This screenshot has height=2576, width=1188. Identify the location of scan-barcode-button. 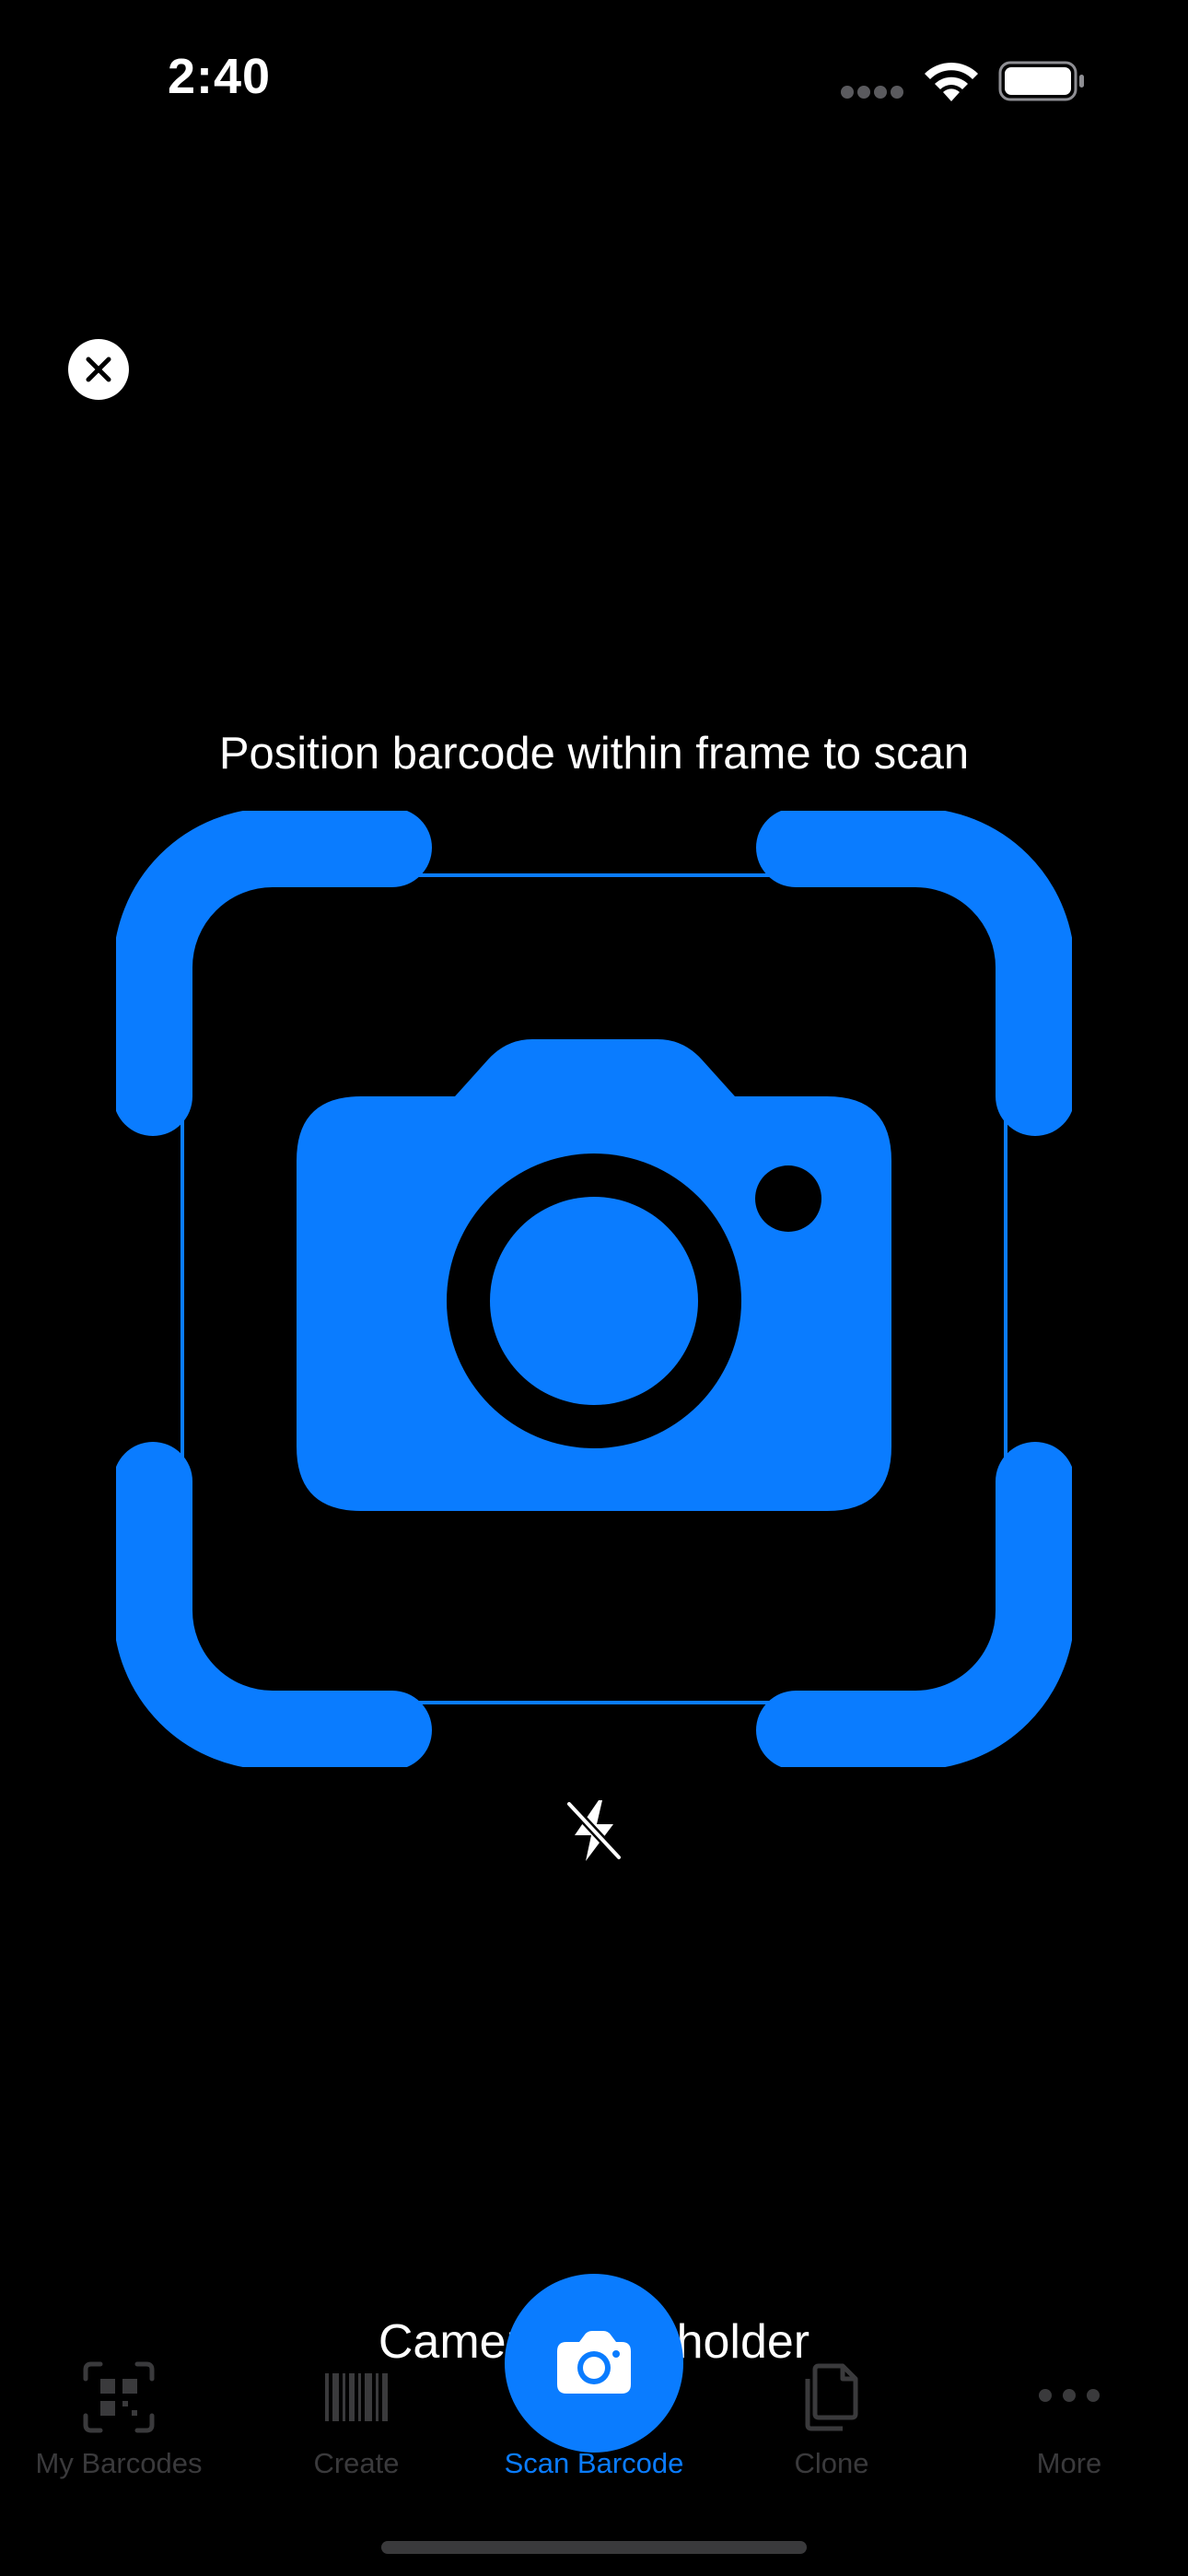
(594, 2363).